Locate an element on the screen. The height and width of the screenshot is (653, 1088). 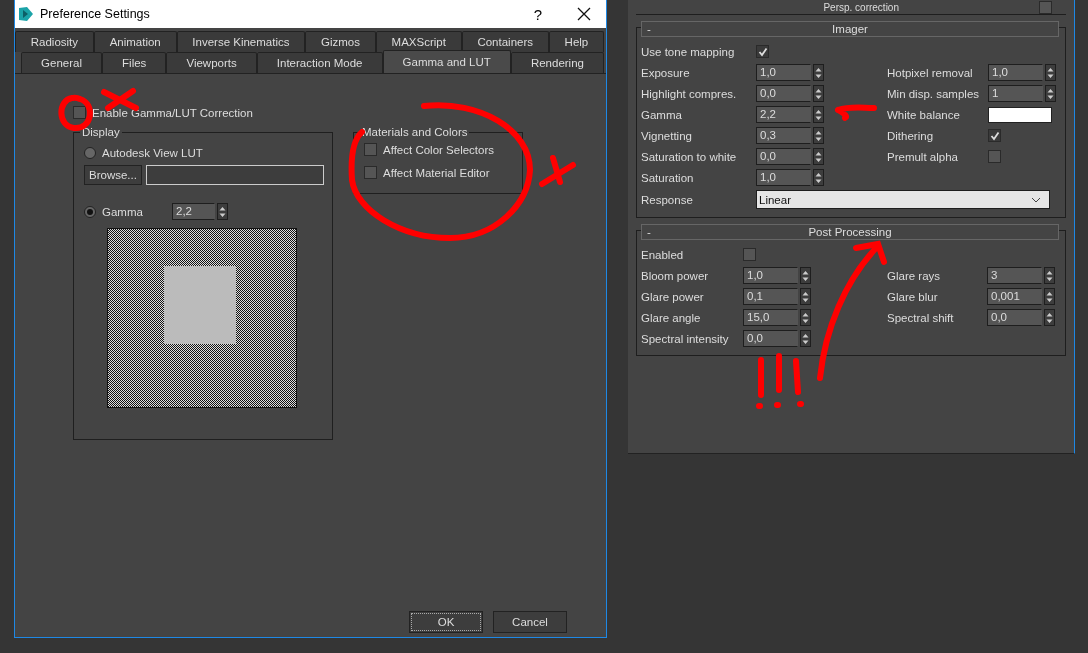
rollout-header: - Imager is located at coordinates (850, 29).